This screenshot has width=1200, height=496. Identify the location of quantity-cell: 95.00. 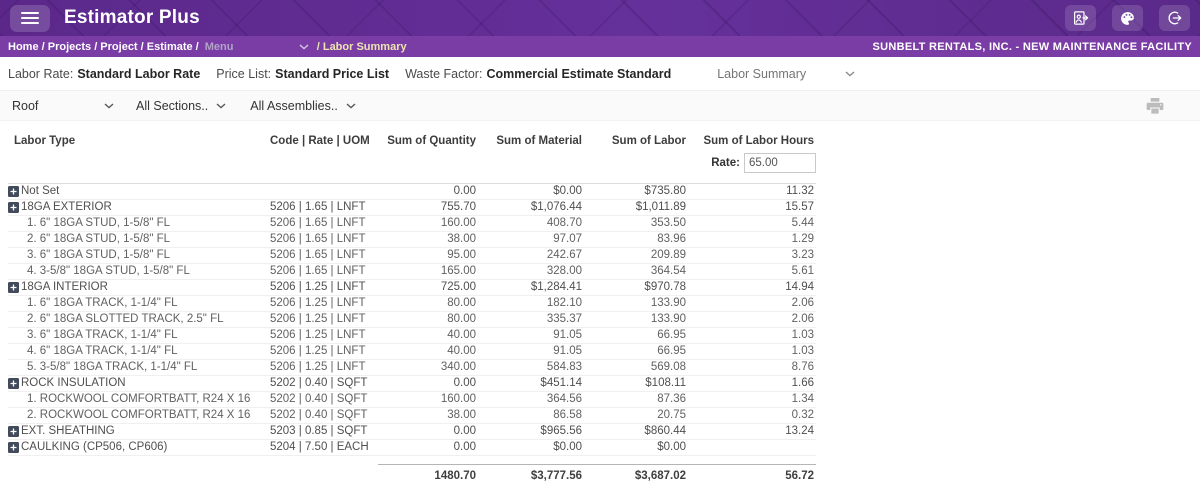
(428, 255).